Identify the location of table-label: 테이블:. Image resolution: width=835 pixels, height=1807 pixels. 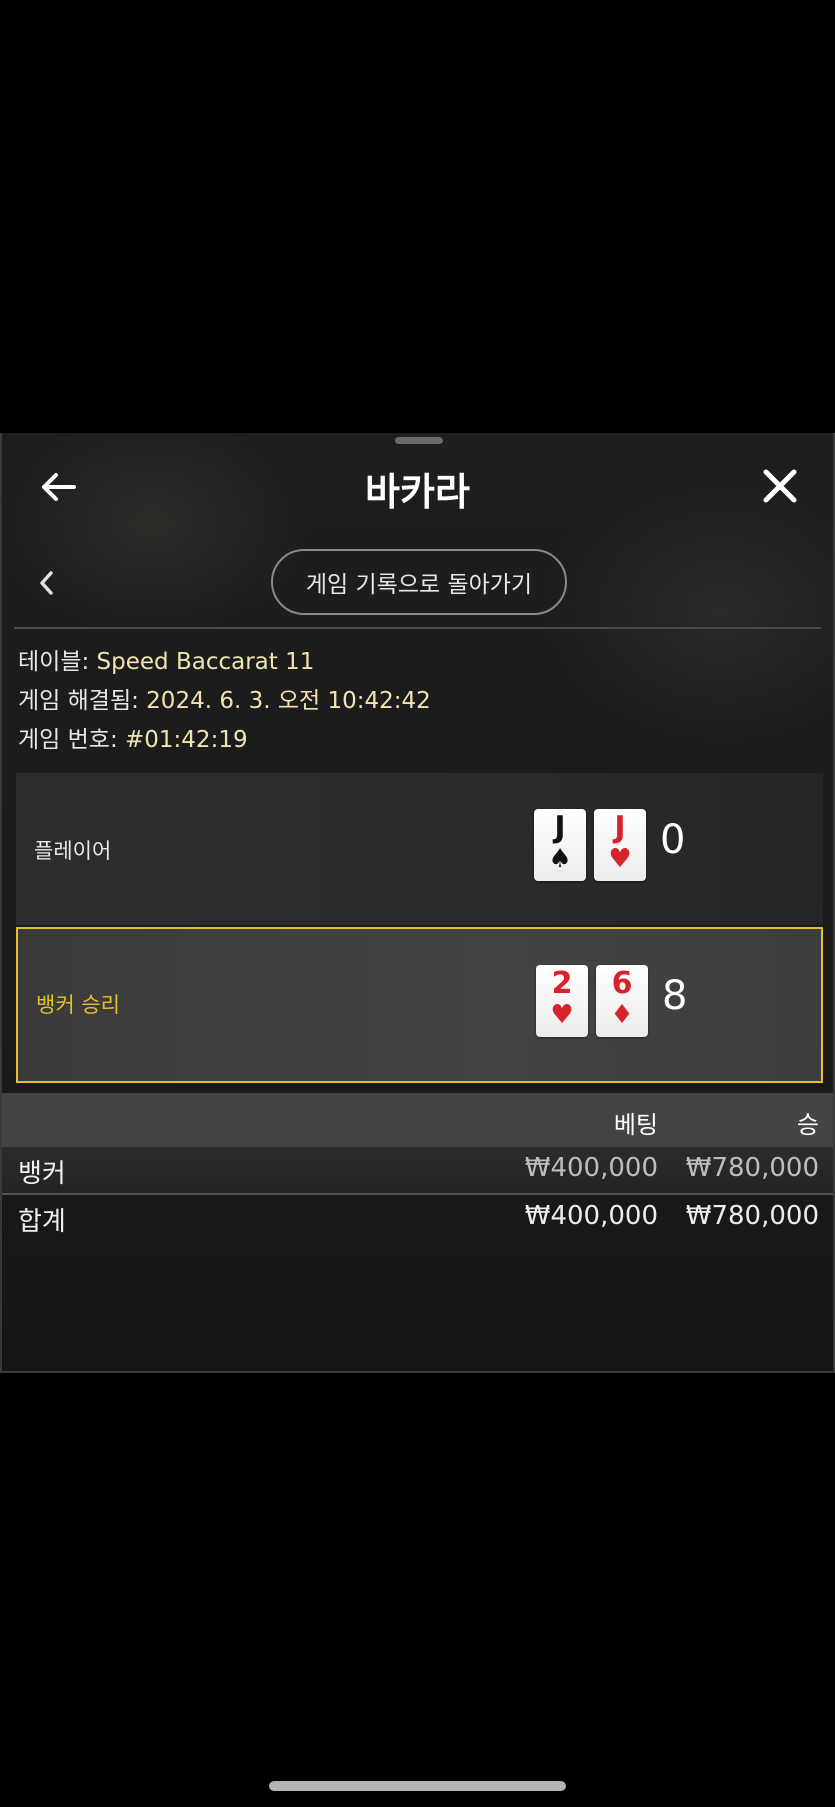
(57, 662).